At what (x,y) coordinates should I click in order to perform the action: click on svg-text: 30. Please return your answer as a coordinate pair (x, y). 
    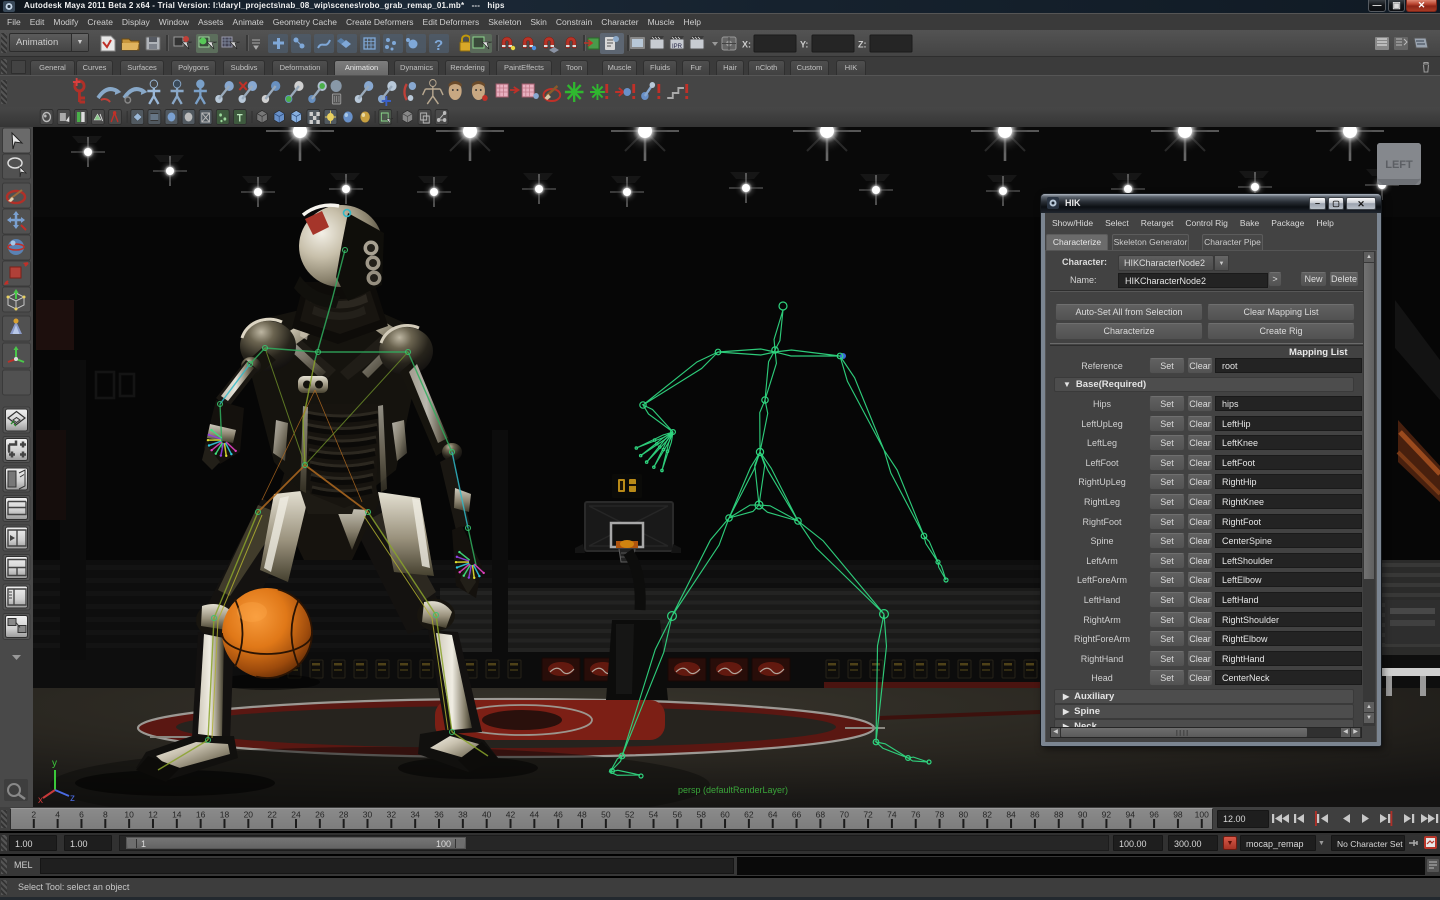
    Looking at the image, I should click on (368, 815).